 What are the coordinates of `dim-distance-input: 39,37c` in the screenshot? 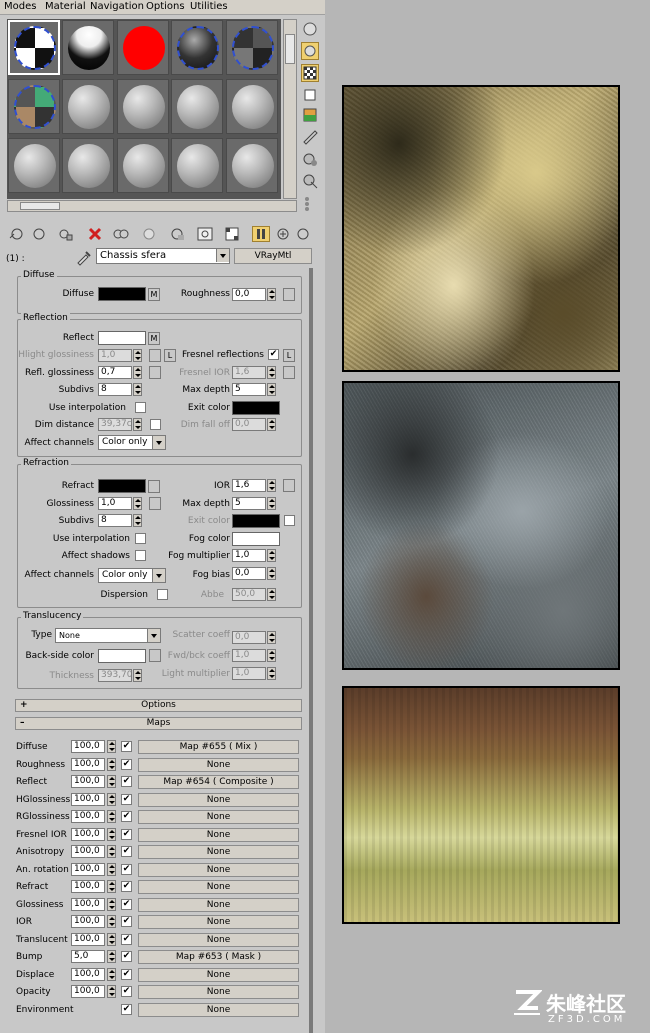 It's located at (115, 424).